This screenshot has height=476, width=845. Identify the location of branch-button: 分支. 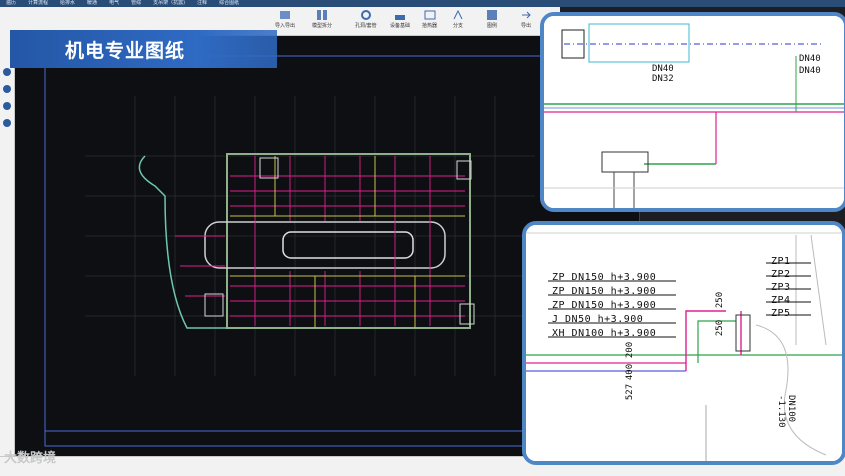
(458, 21).